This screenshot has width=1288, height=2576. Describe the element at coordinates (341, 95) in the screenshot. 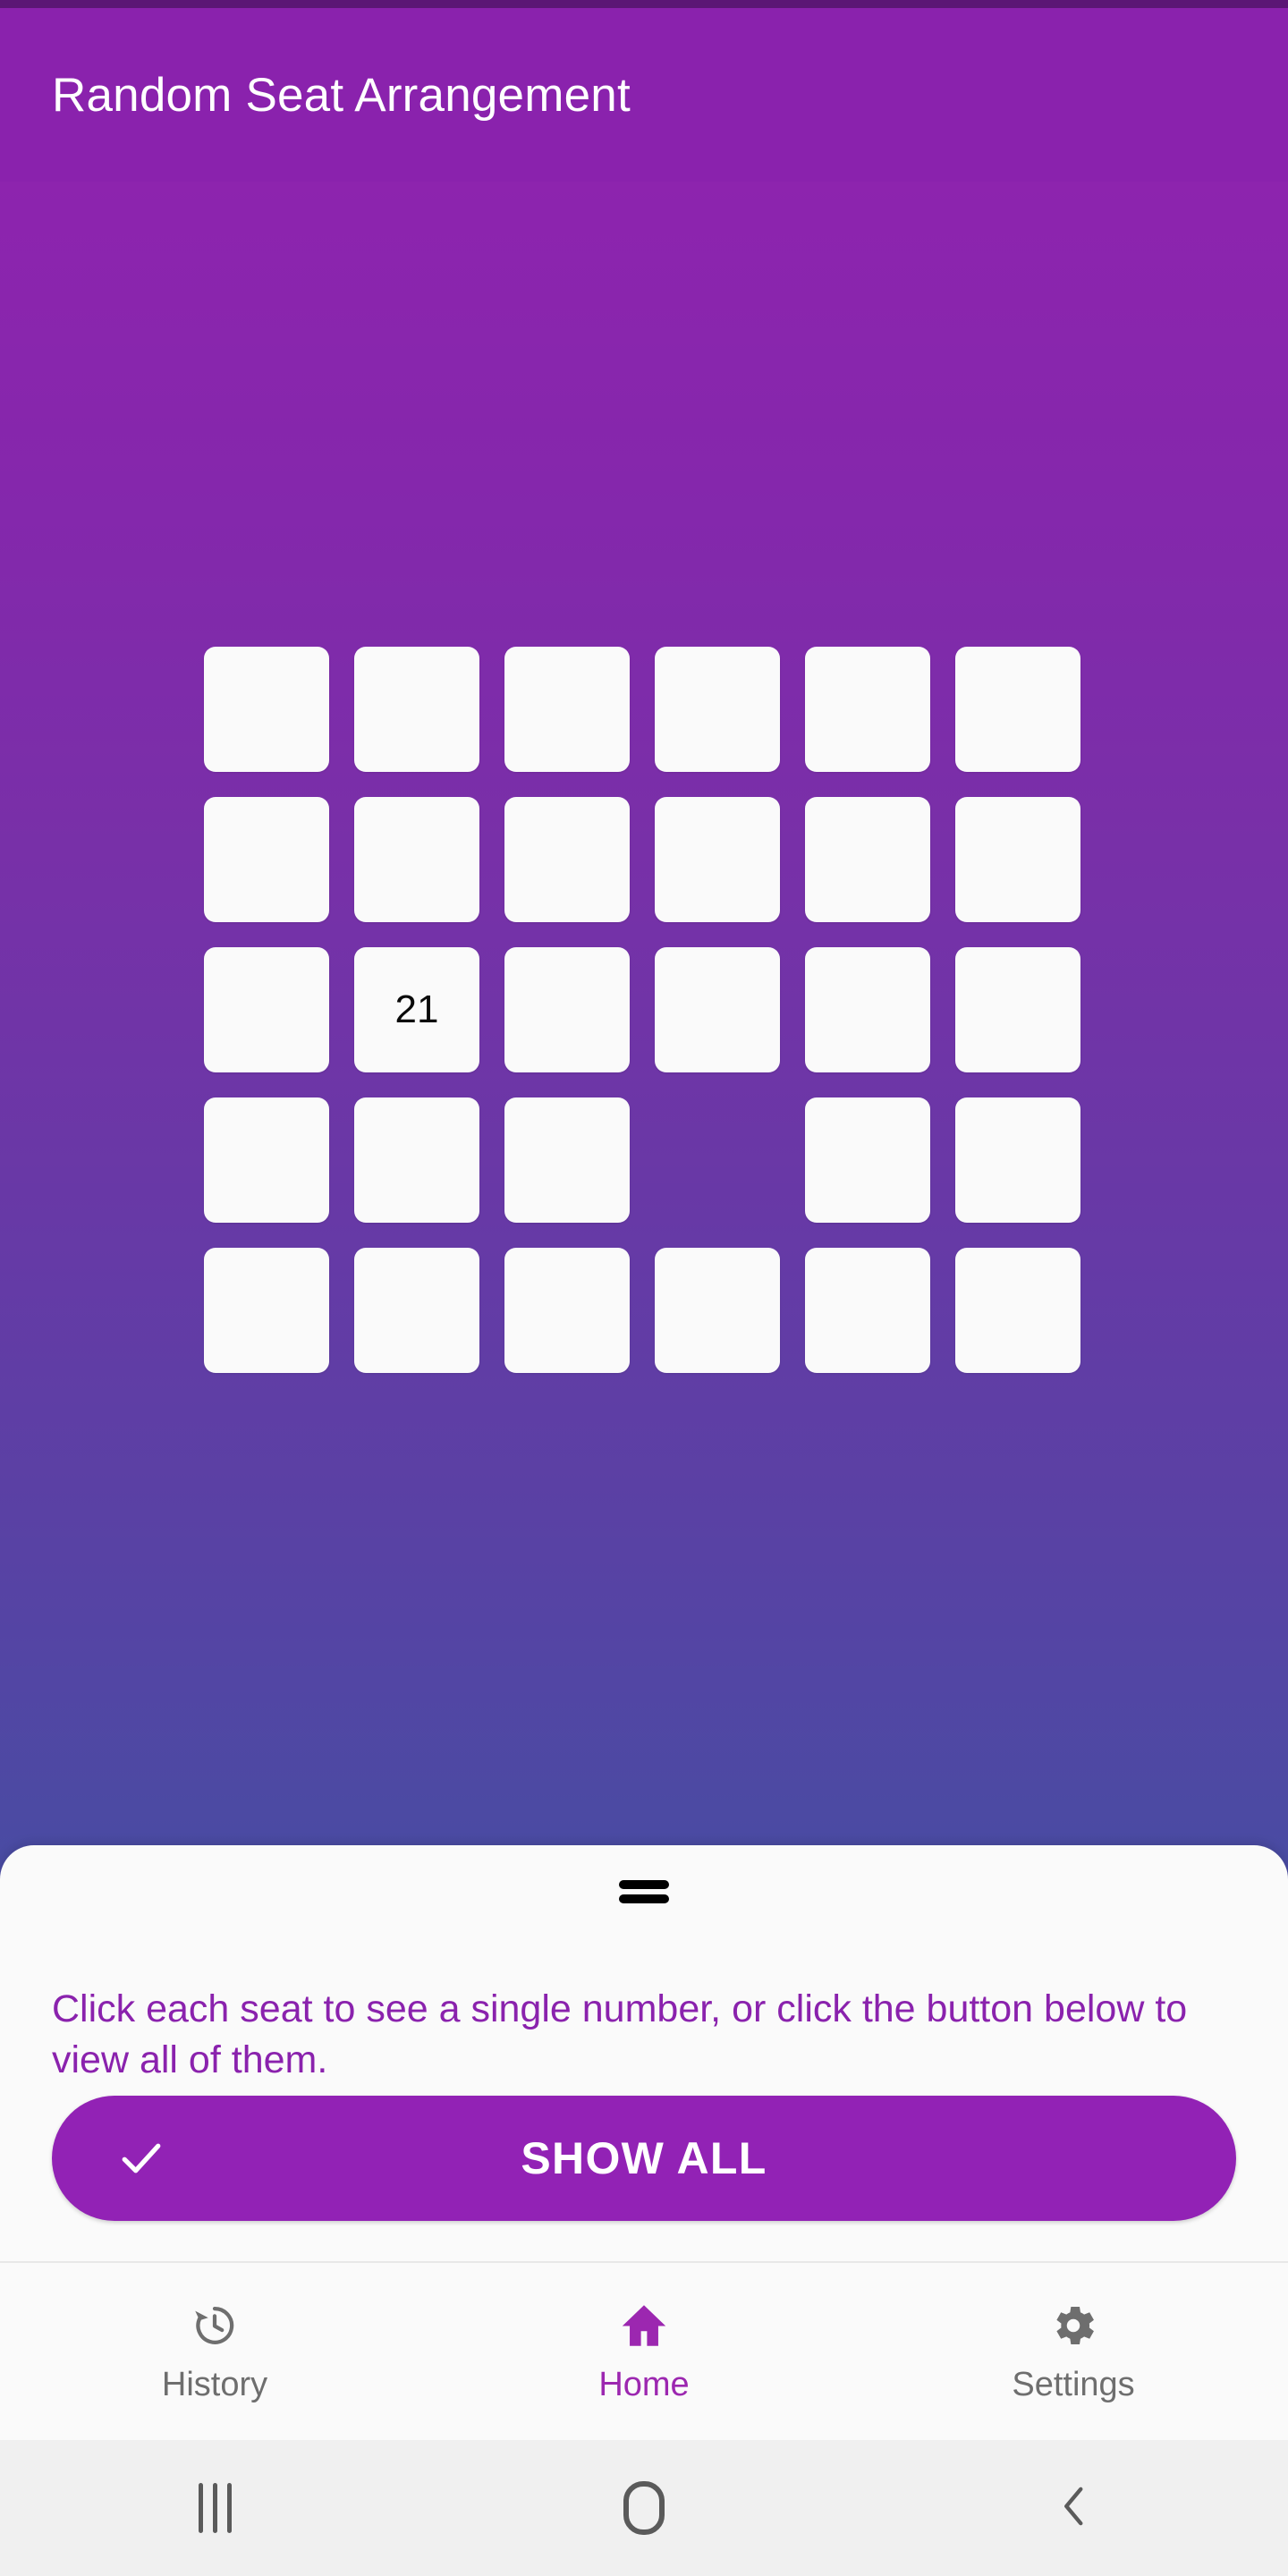

I see `page-title: Random Seat Arrangement` at that location.